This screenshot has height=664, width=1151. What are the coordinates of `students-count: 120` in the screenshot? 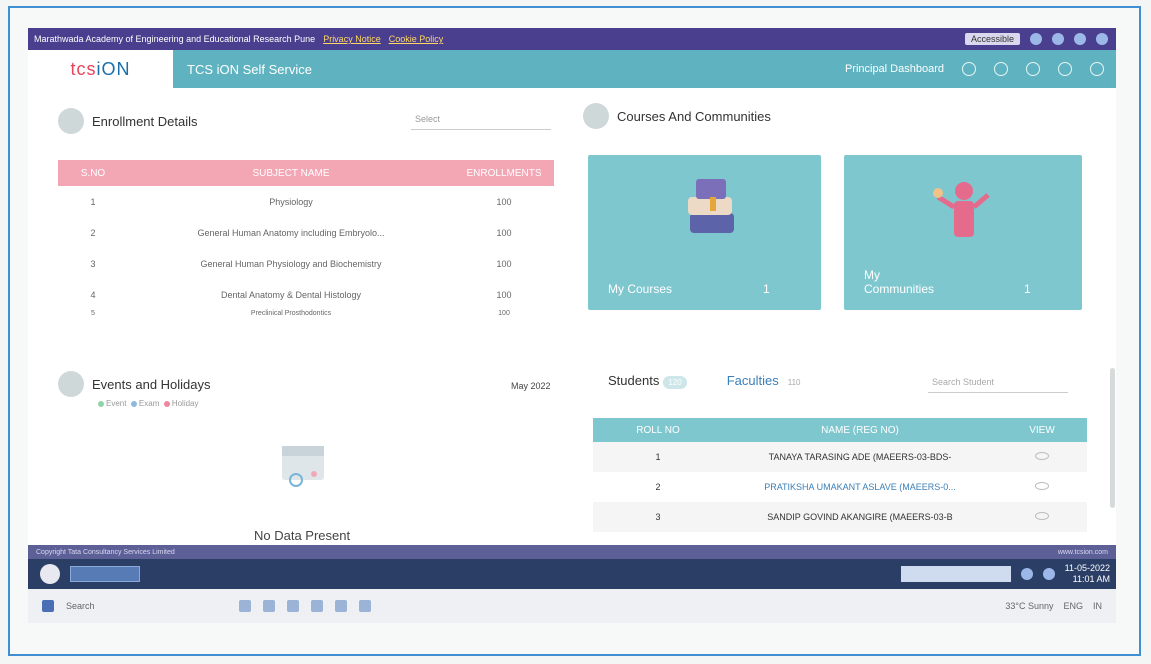 It's located at (675, 382).